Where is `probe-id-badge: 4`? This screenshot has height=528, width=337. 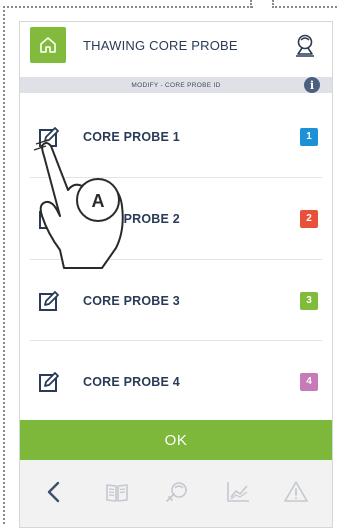 probe-id-badge: 4 is located at coordinates (309, 381).